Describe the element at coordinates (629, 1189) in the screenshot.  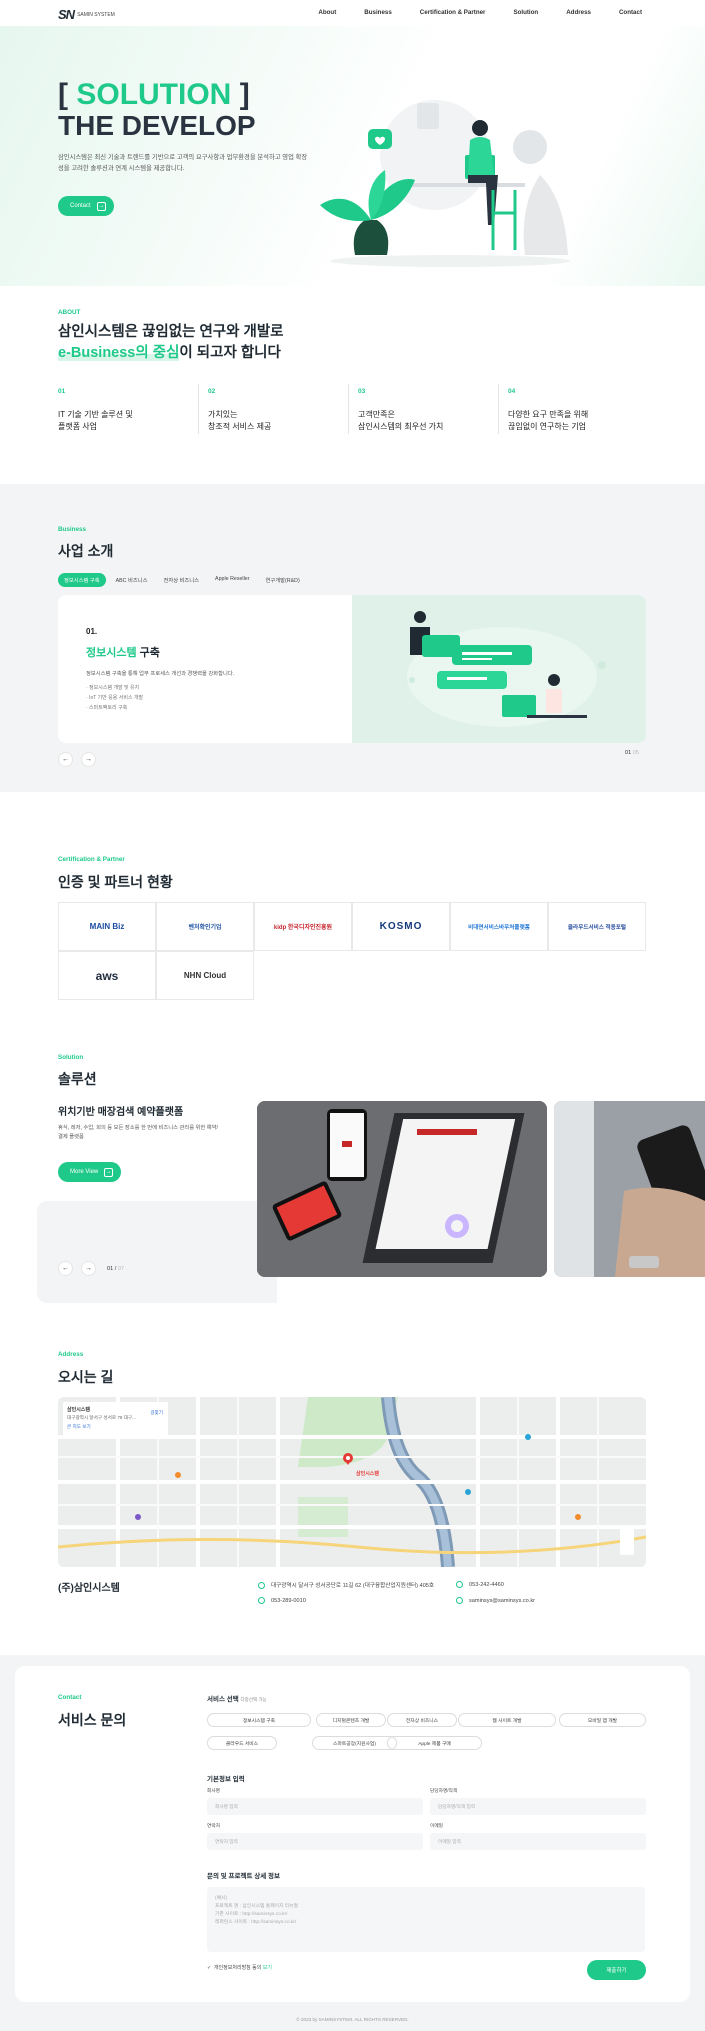
I see `solution-image-phone` at that location.